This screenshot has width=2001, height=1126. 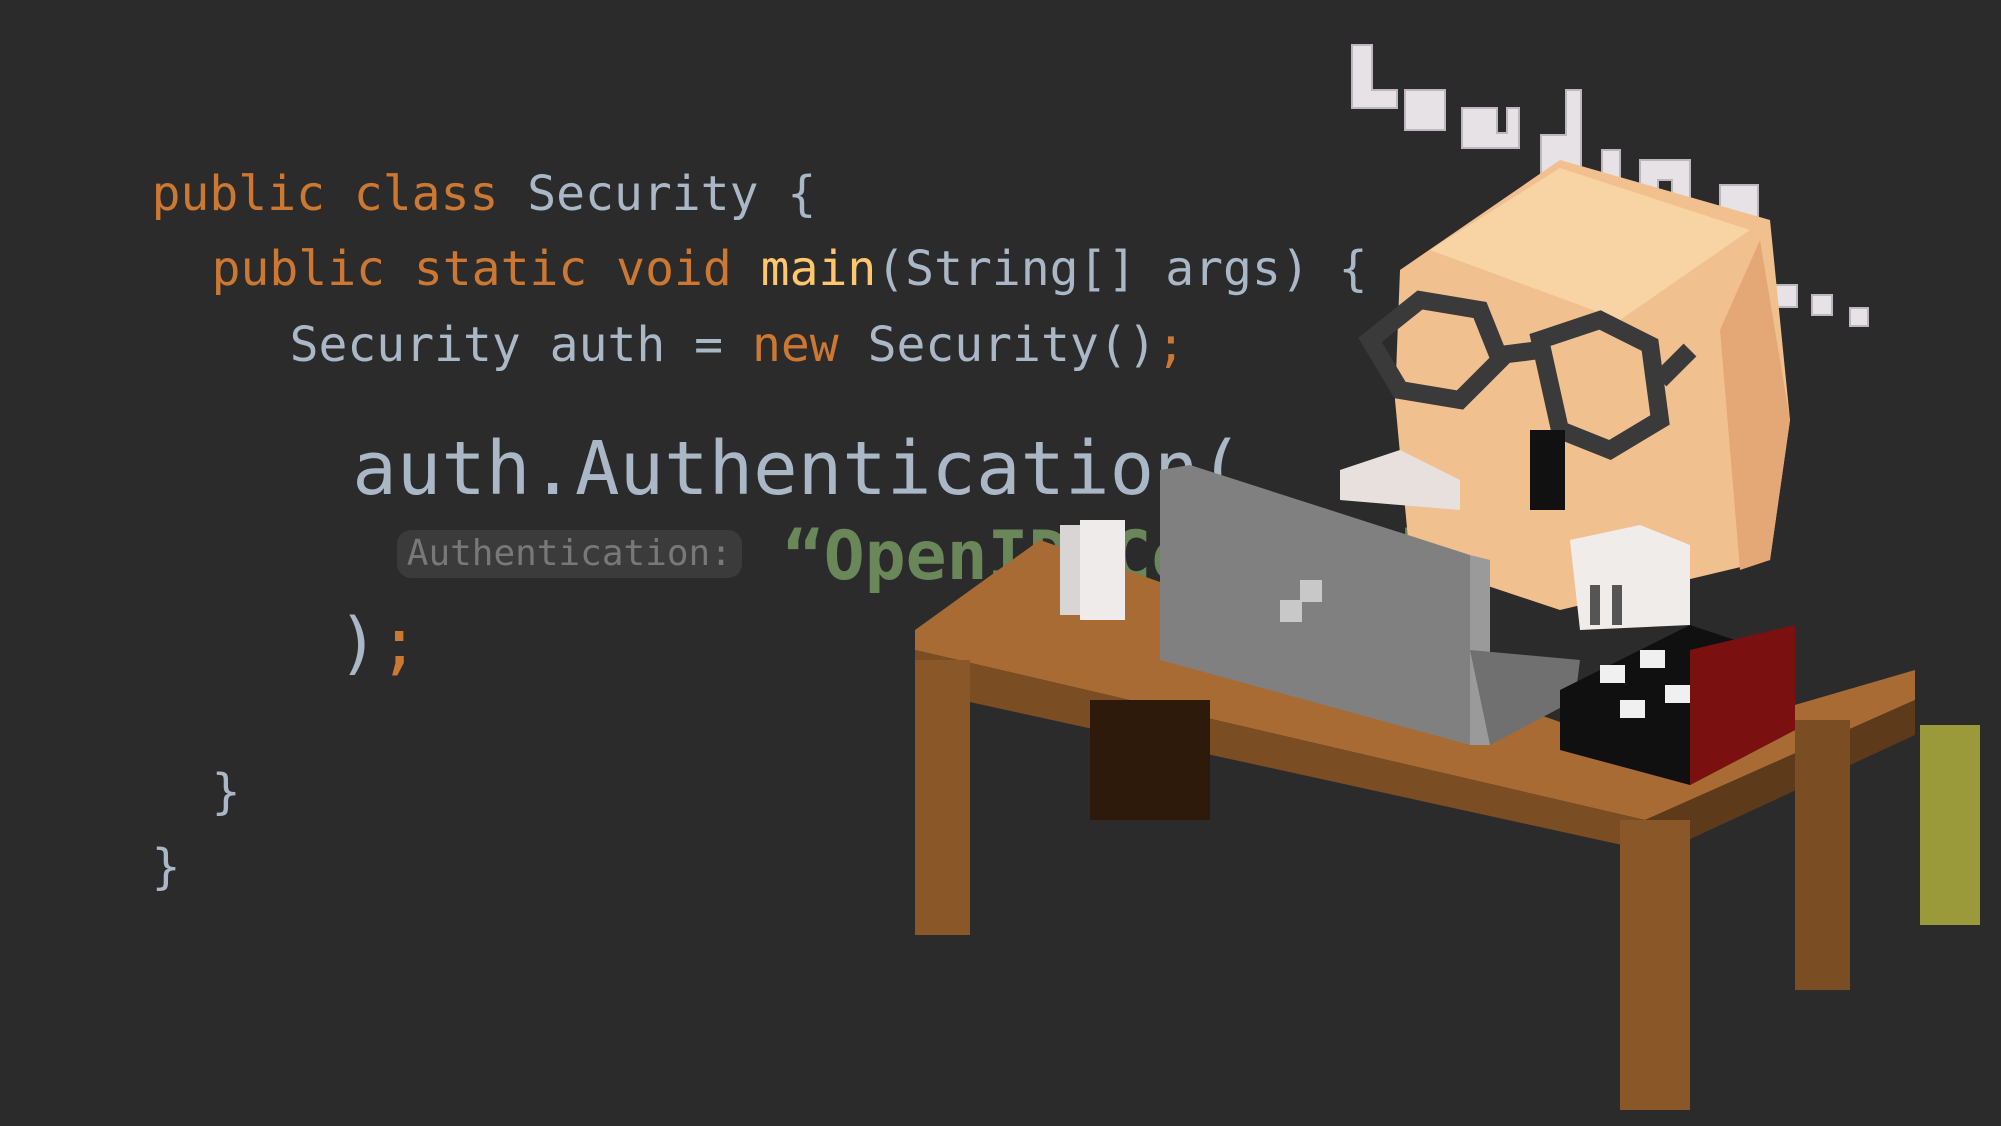 I want to click on semicolon-token: ;, so click(x=399, y=643).